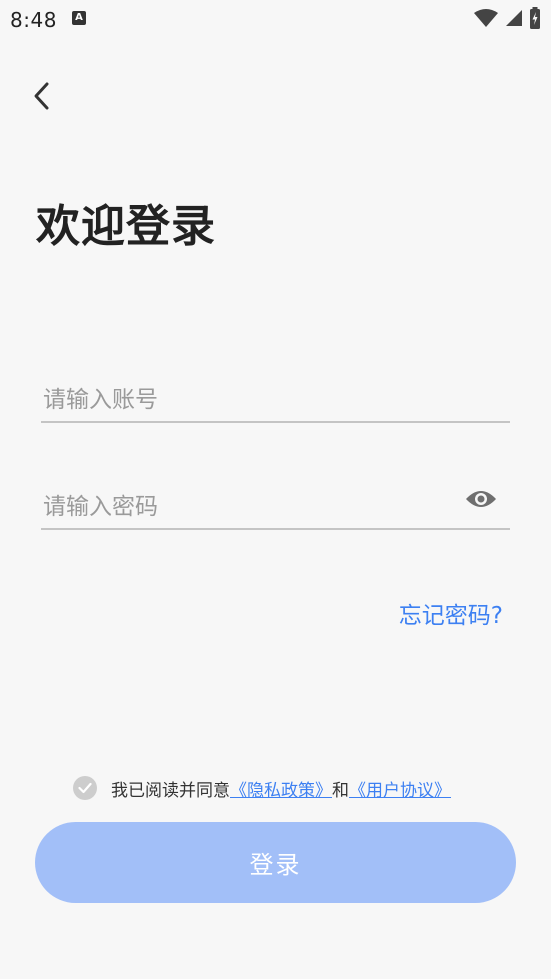 This screenshot has height=979, width=551. What do you see at coordinates (281, 788) in the screenshot?
I see `privacy-policy-link: 《隐私政策》` at bounding box center [281, 788].